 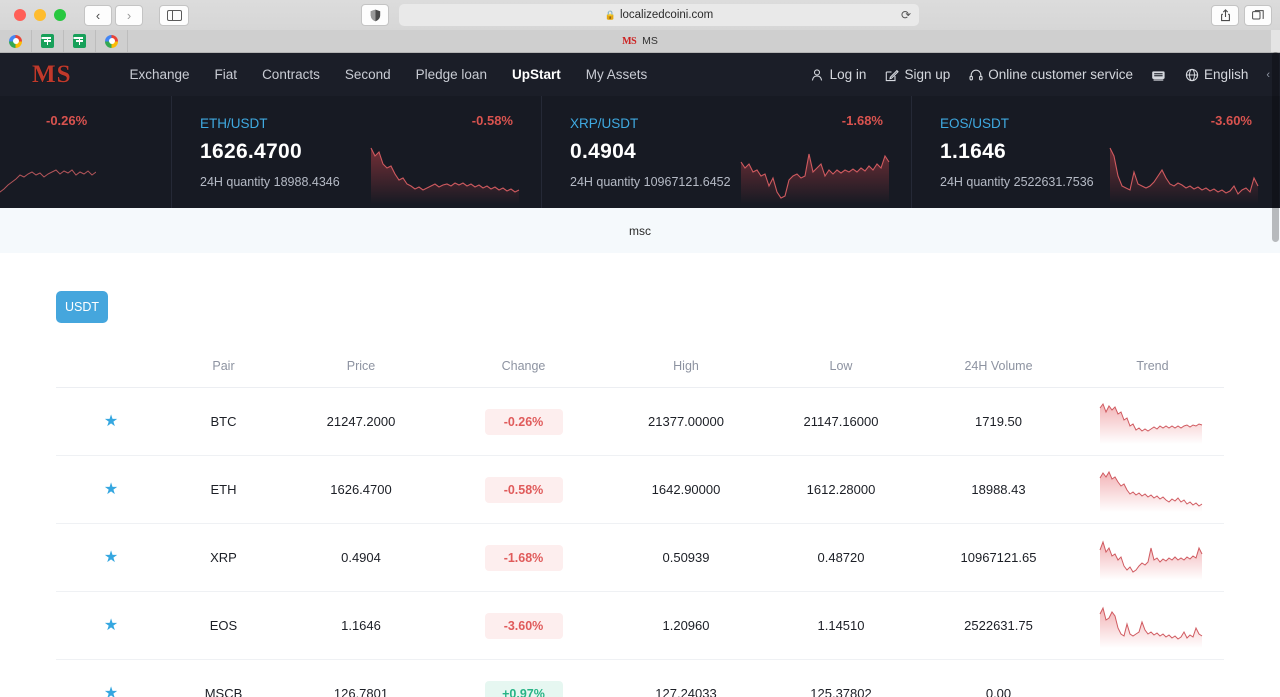 I want to click on window-controls, so click(x=40, y=15).